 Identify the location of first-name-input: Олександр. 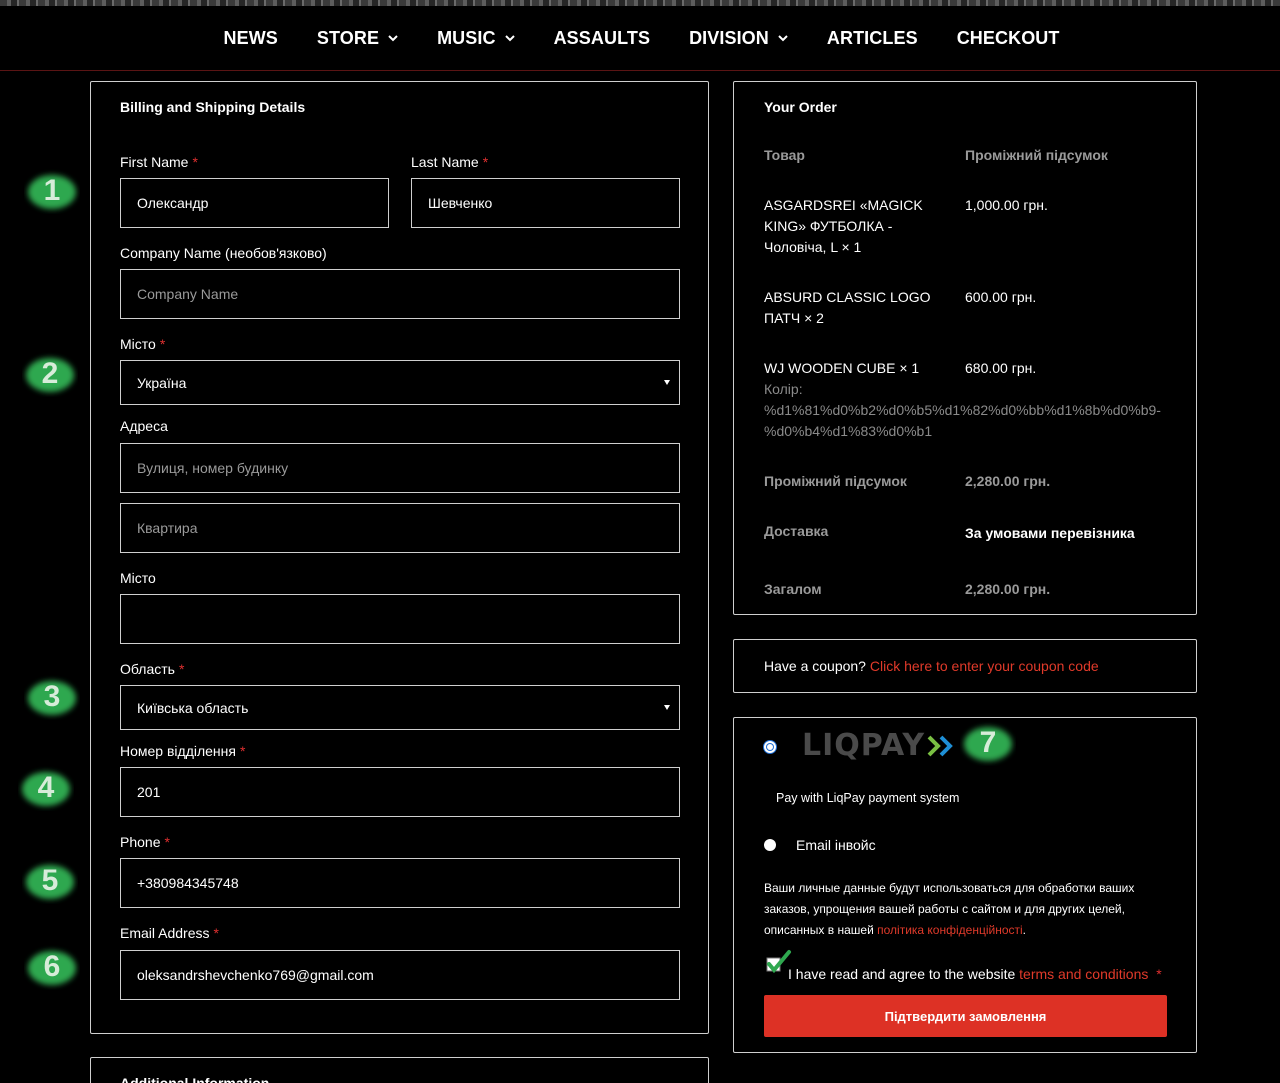
(254, 203).